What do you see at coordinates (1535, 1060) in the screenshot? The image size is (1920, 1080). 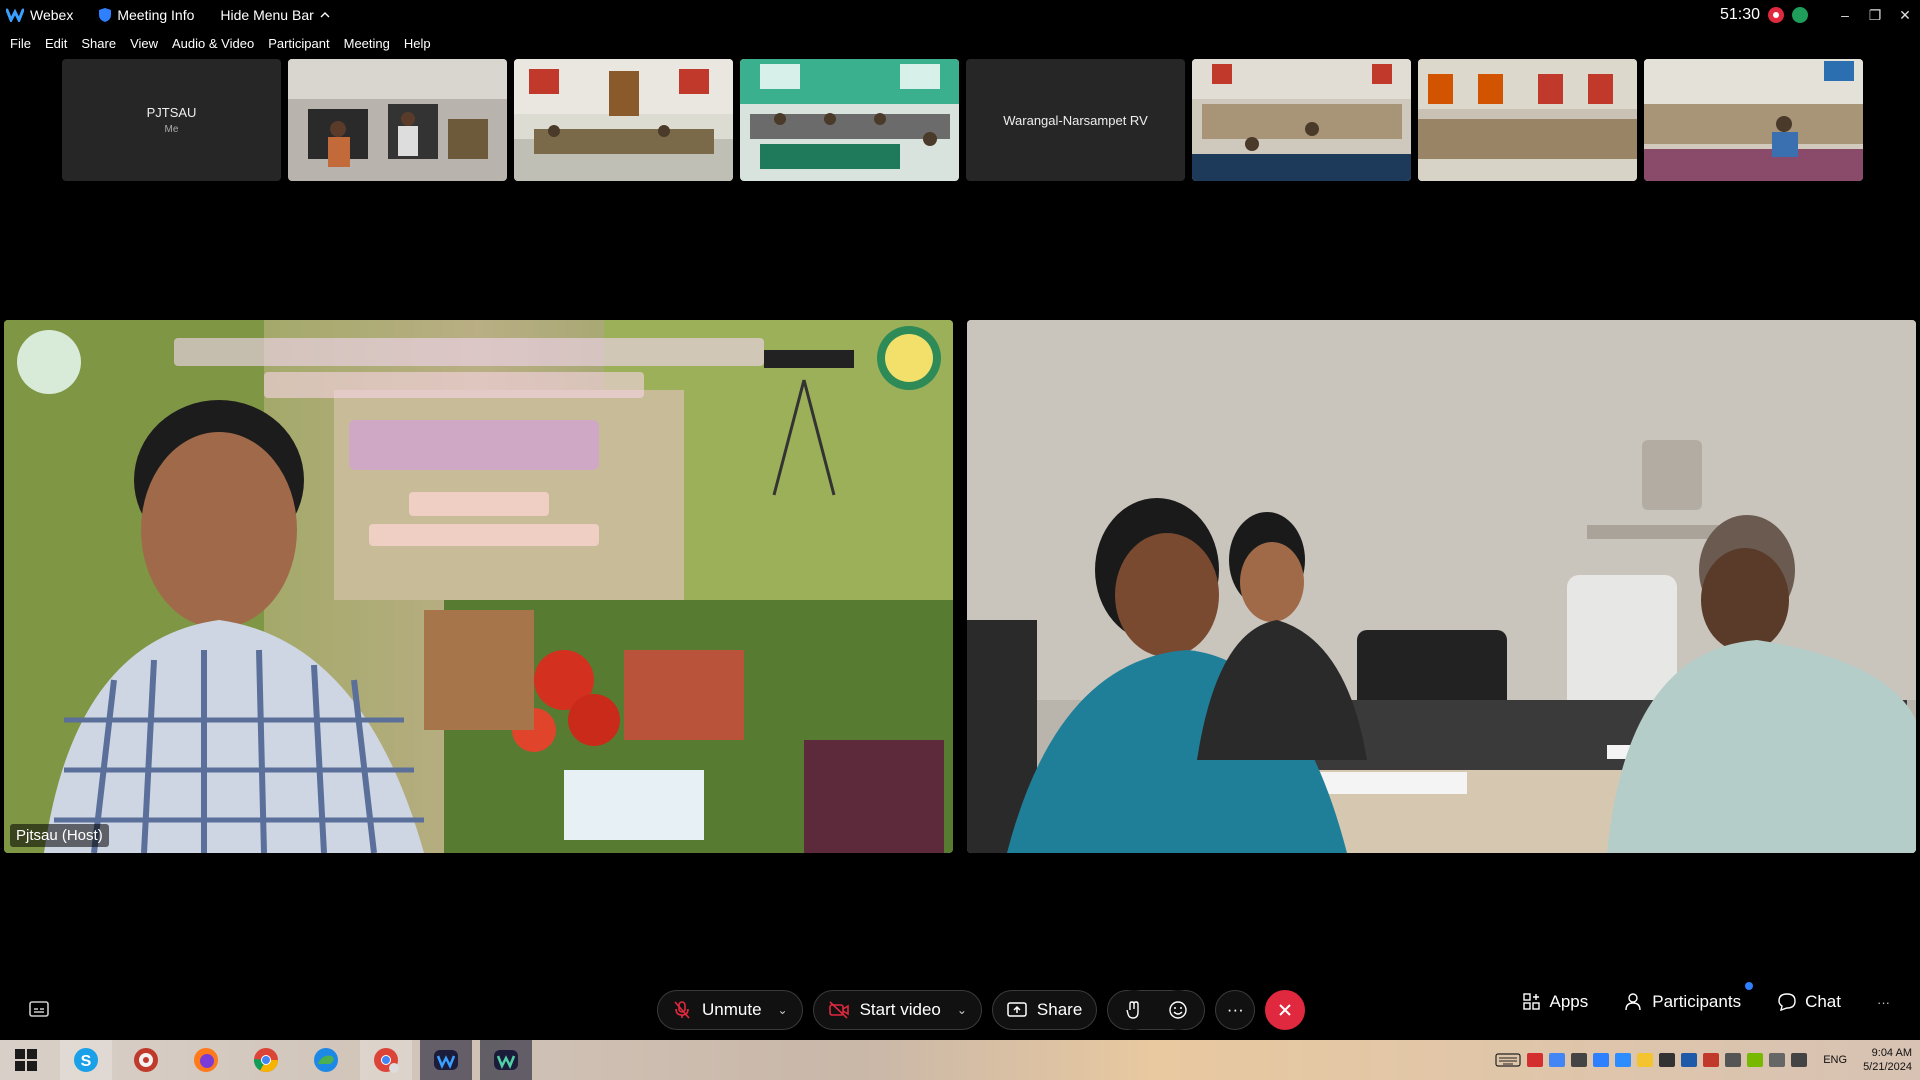 I see `tray-recorder-icon` at bounding box center [1535, 1060].